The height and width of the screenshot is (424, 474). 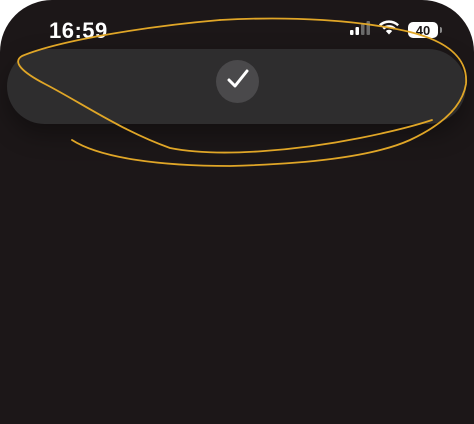 I want to click on checkmark-icon, so click(x=238, y=81).